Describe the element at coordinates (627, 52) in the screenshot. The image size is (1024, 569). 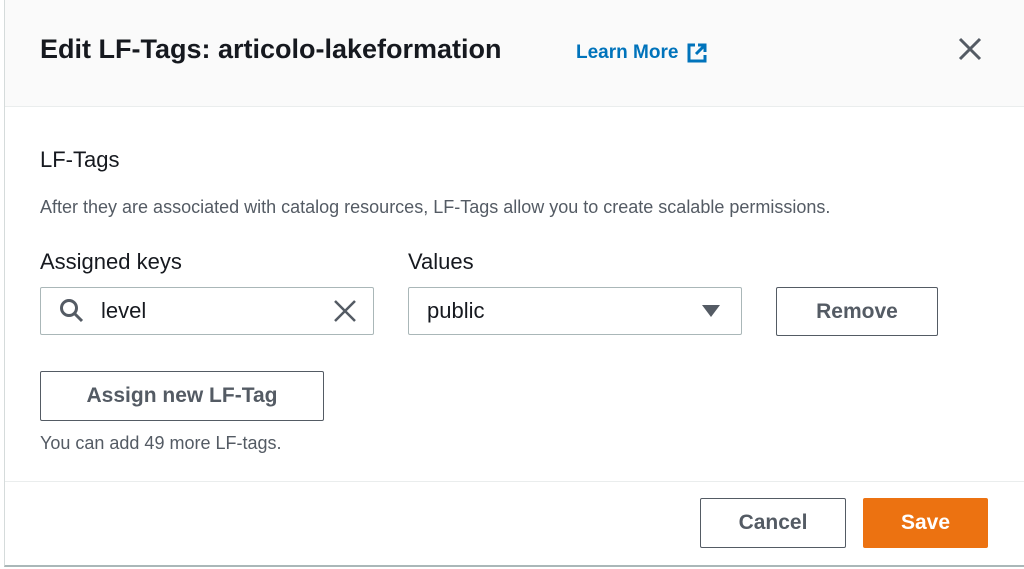
I see `learn-more-label: Learn More` at that location.